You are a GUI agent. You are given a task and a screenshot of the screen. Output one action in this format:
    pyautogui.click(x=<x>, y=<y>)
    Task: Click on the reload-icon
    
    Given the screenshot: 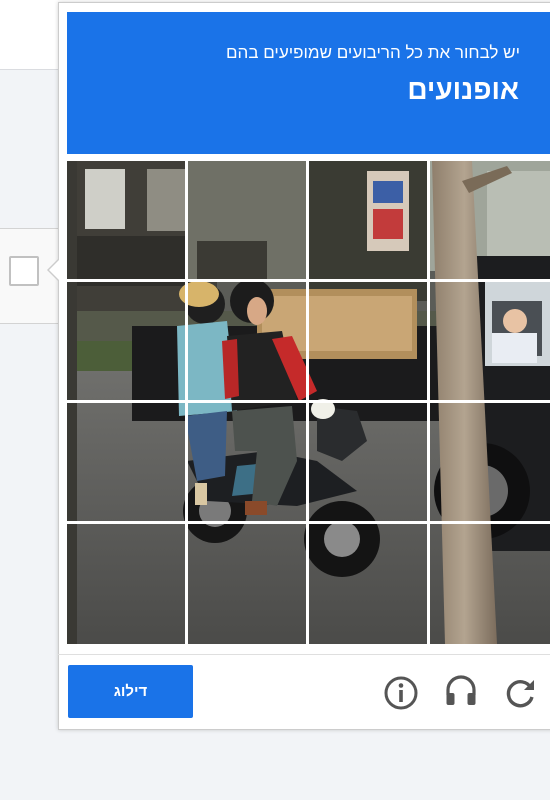 What is the action you would take?
    pyautogui.click(x=521, y=693)
    